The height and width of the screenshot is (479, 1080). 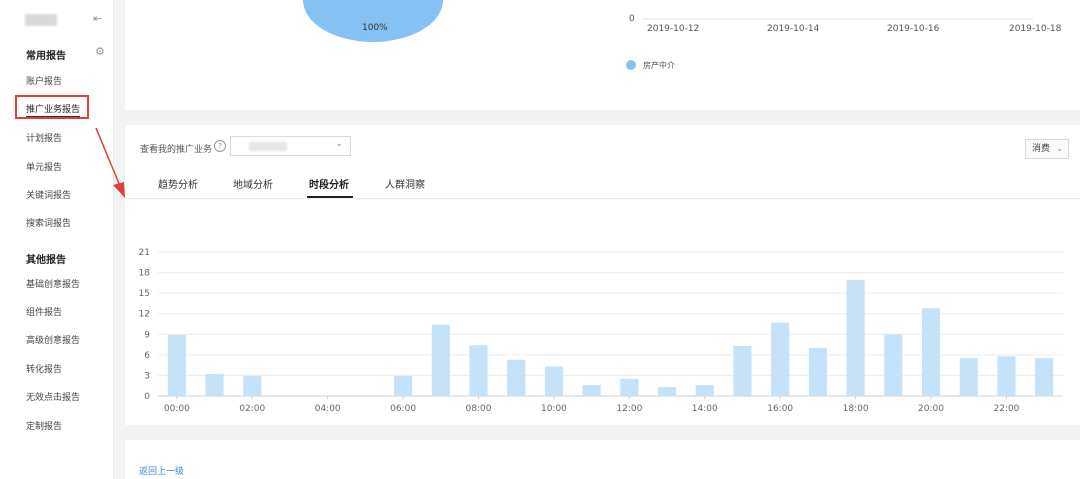 What do you see at coordinates (46, 260) in the screenshot?
I see `sidebar-group-other: 其他报告` at bounding box center [46, 260].